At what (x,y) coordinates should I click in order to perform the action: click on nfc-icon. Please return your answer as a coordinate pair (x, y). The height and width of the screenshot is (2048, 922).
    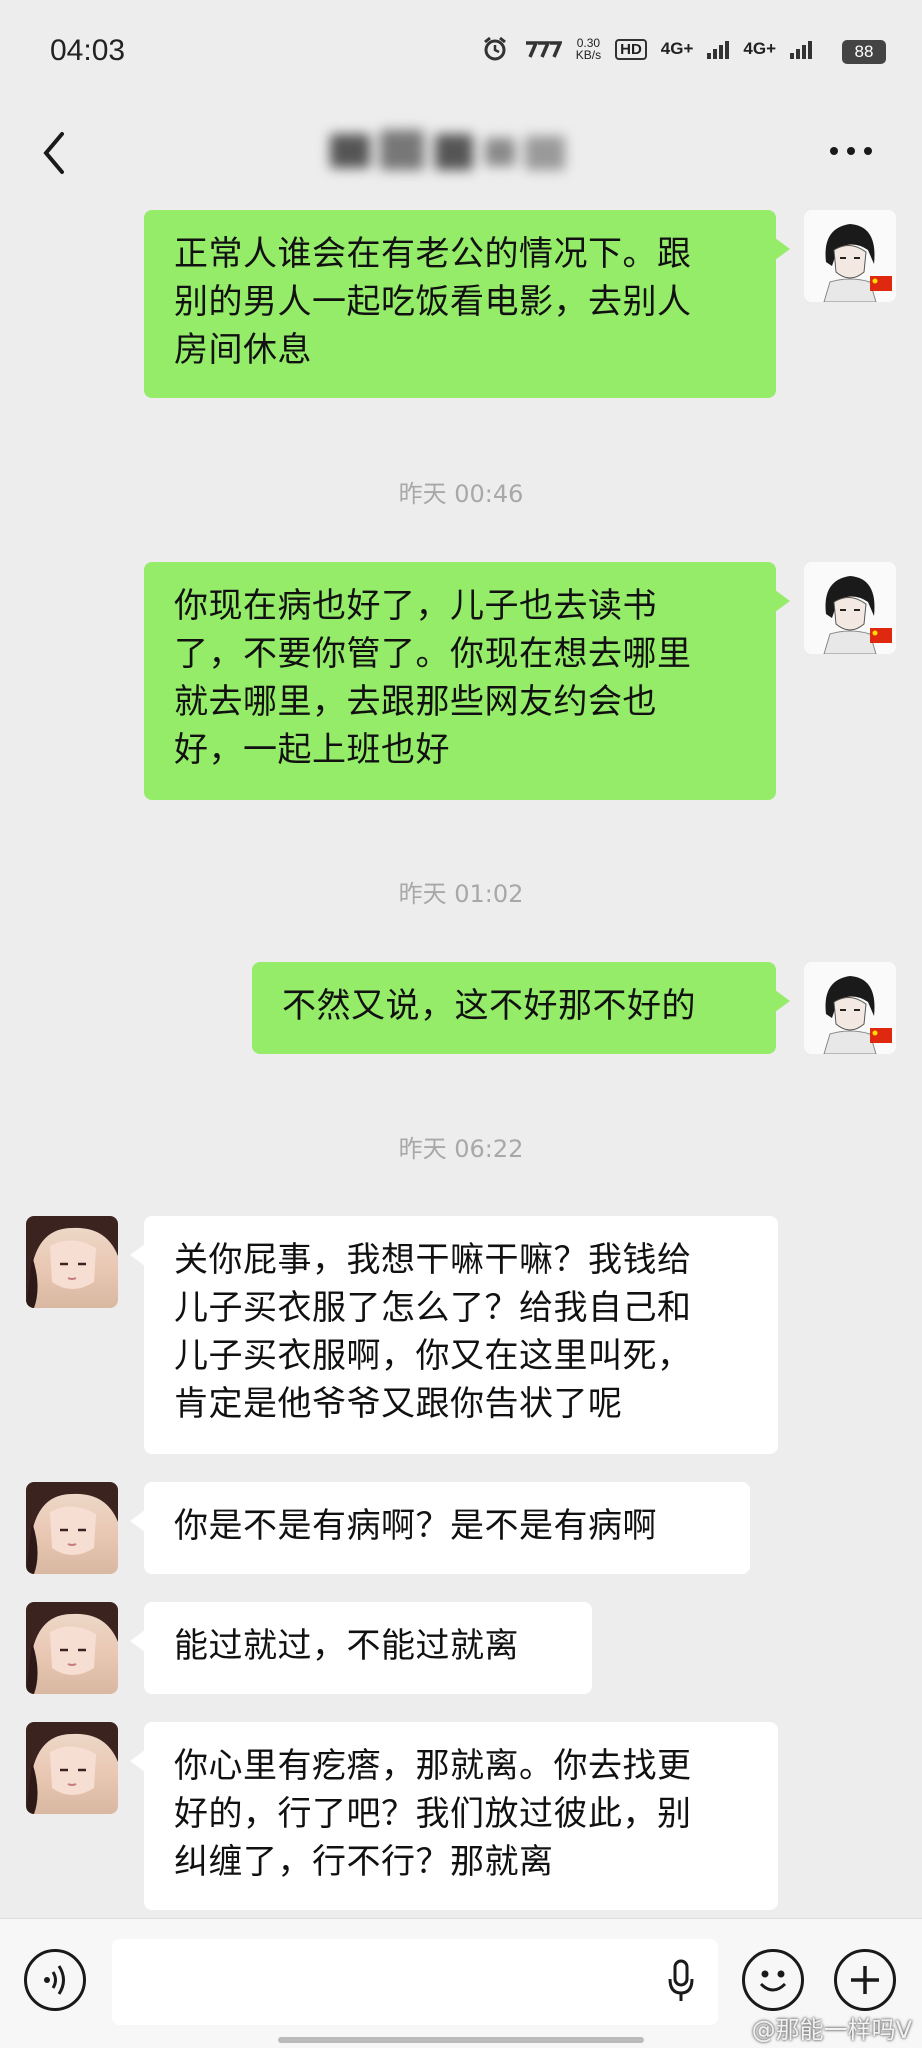
    Looking at the image, I should click on (543, 49).